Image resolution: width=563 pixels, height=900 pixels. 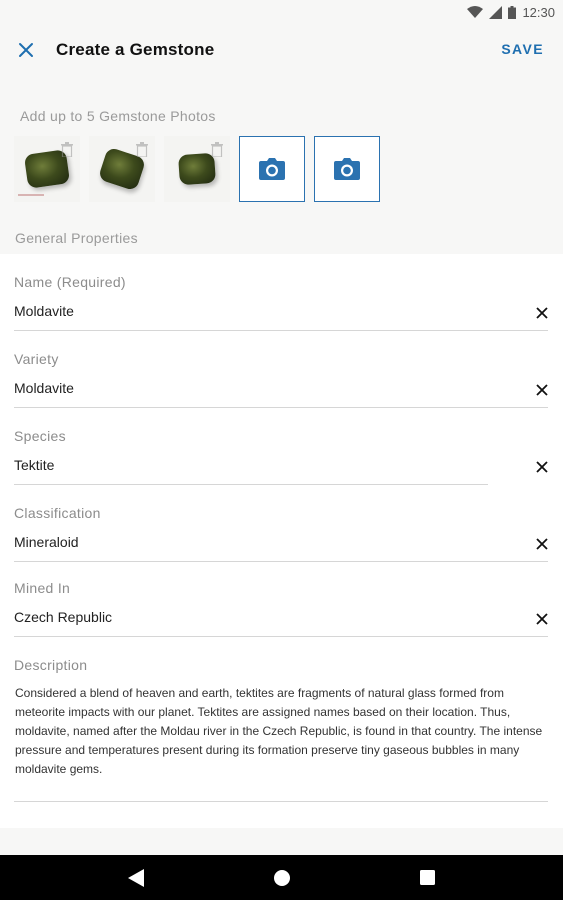 I want to click on classification-input: Mineraloid, so click(x=46, y=542).